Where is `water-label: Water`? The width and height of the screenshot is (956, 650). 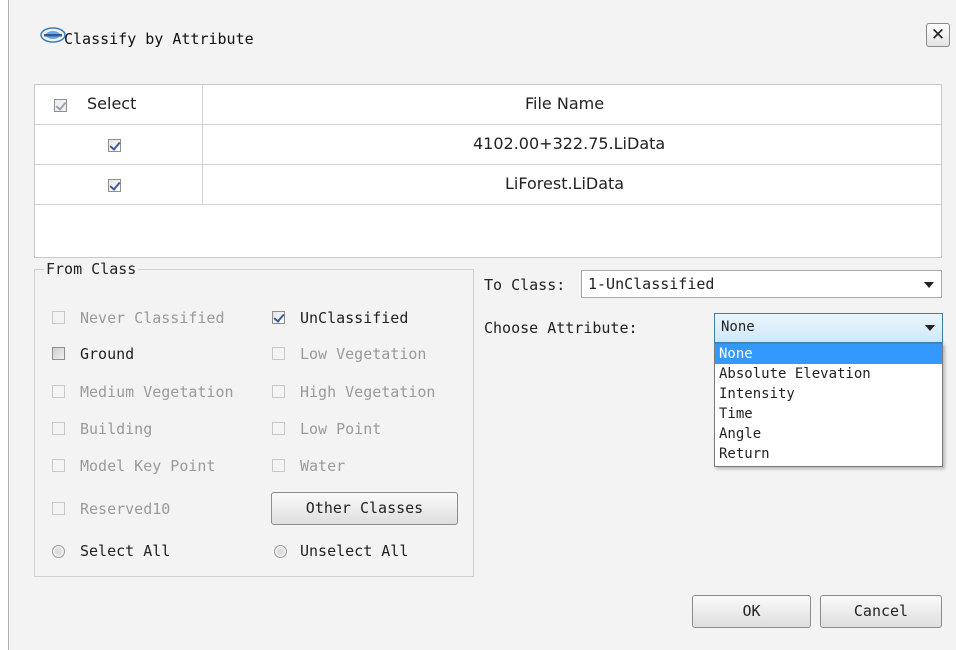
water-label: Water is located at coordinates (323, 466).